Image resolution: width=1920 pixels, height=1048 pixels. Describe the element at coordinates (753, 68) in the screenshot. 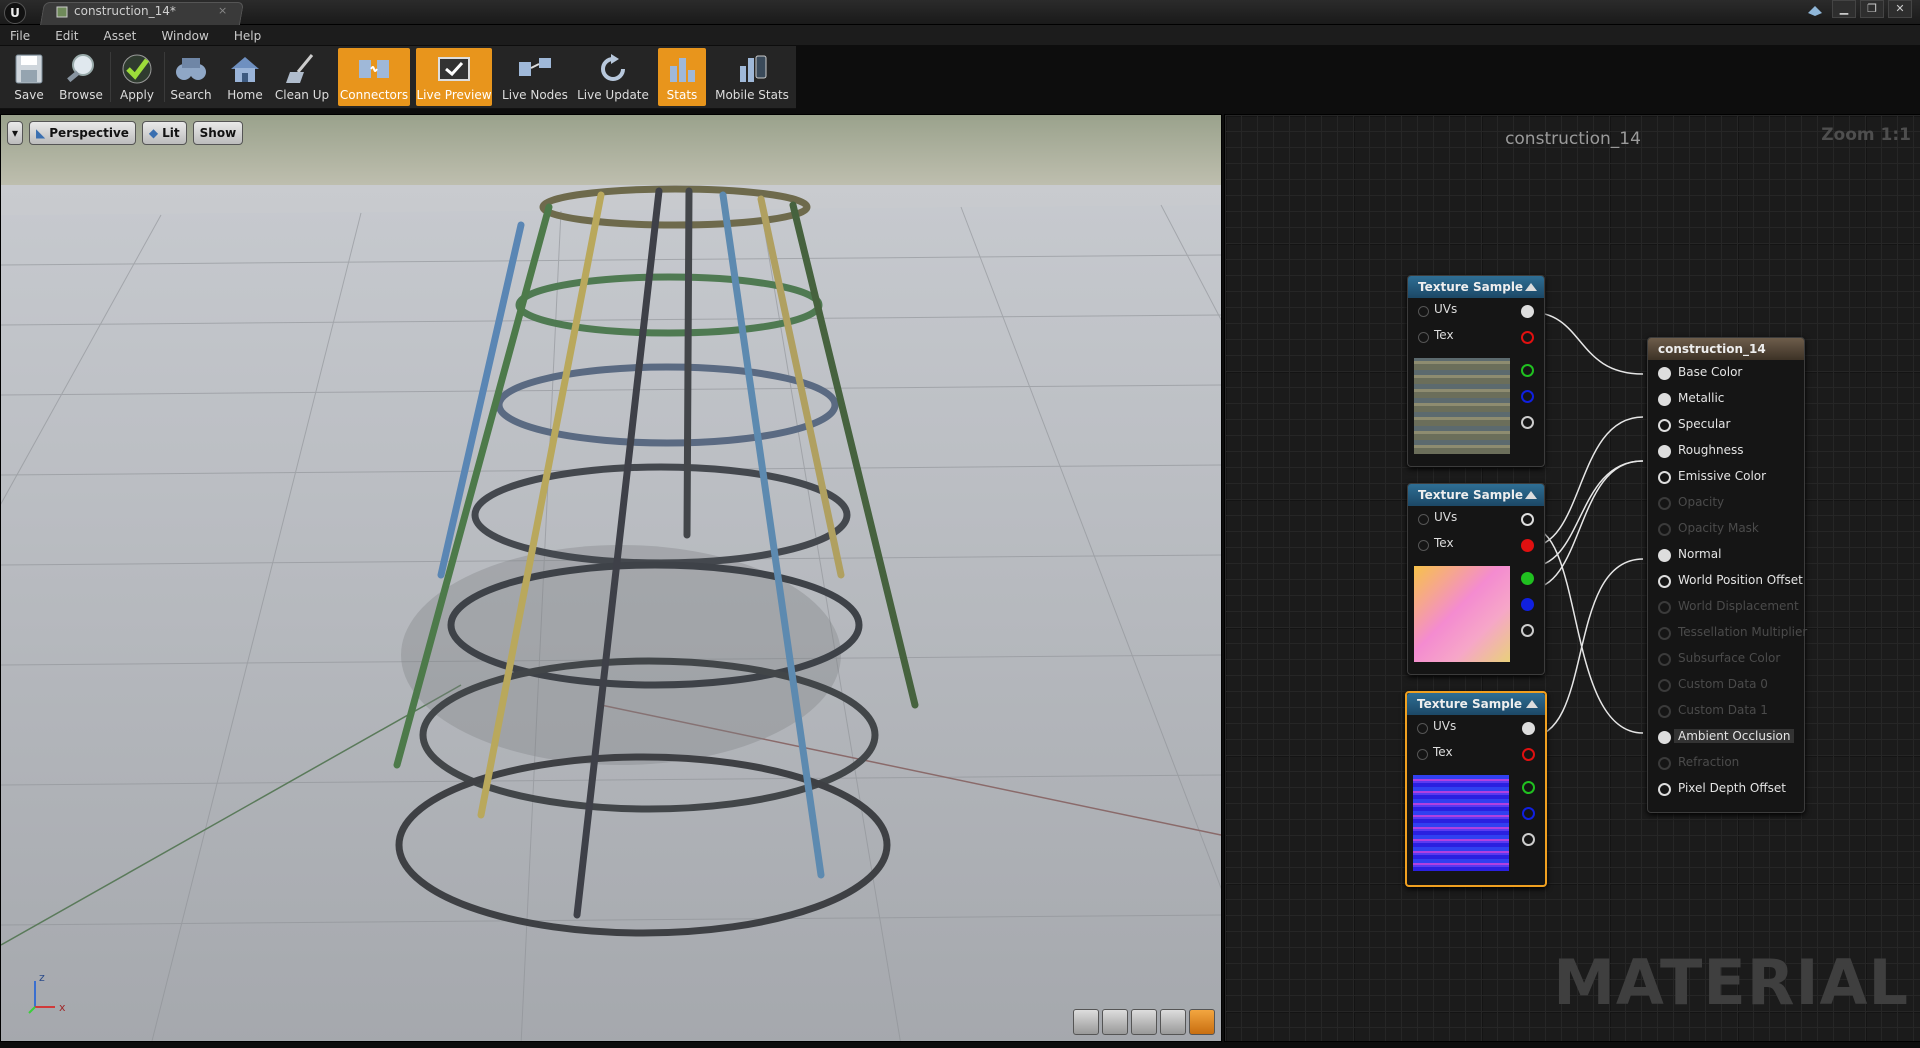

I see `mobile-stats-icon` at that location.